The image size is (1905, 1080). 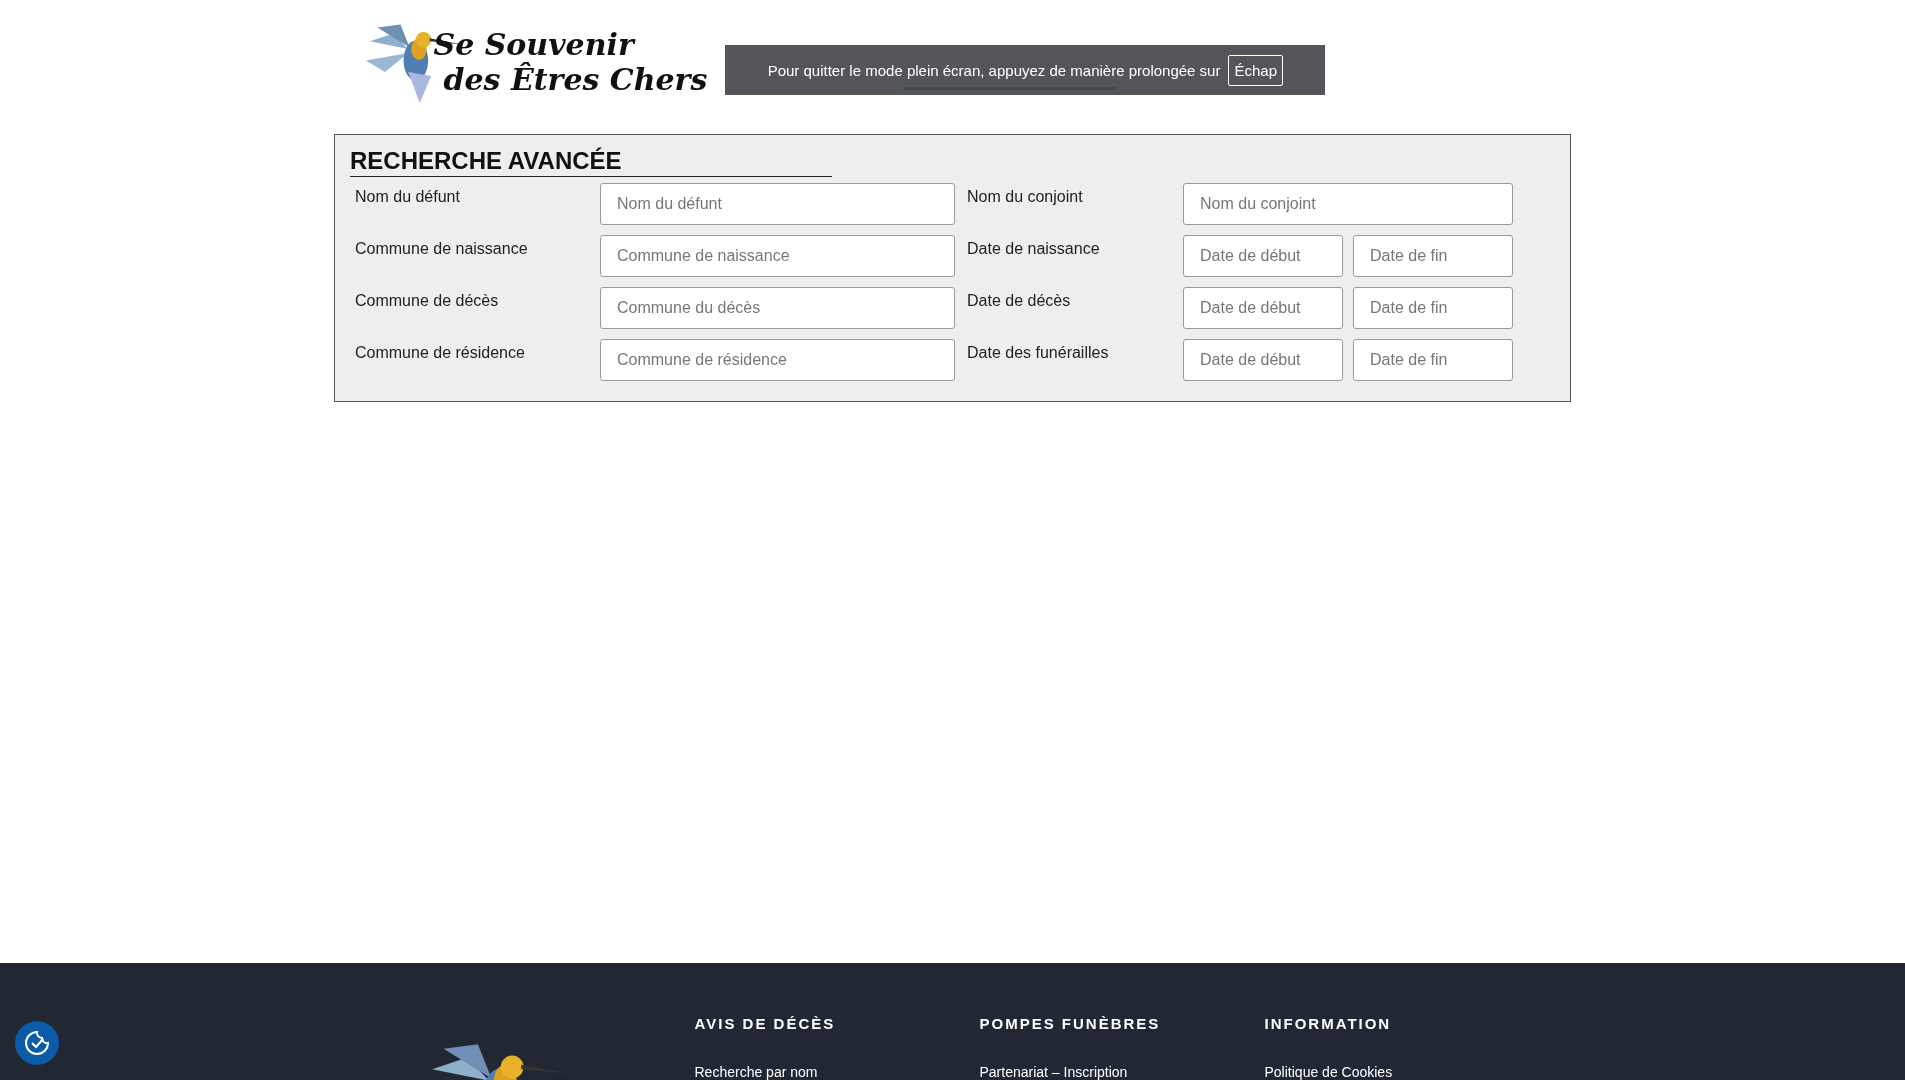 What do you see at coordinates (1070, 1023) in the screenshot?
I see `footer-heading: POMPES FUNÈBRES` at bounding box center [1070, 1023].